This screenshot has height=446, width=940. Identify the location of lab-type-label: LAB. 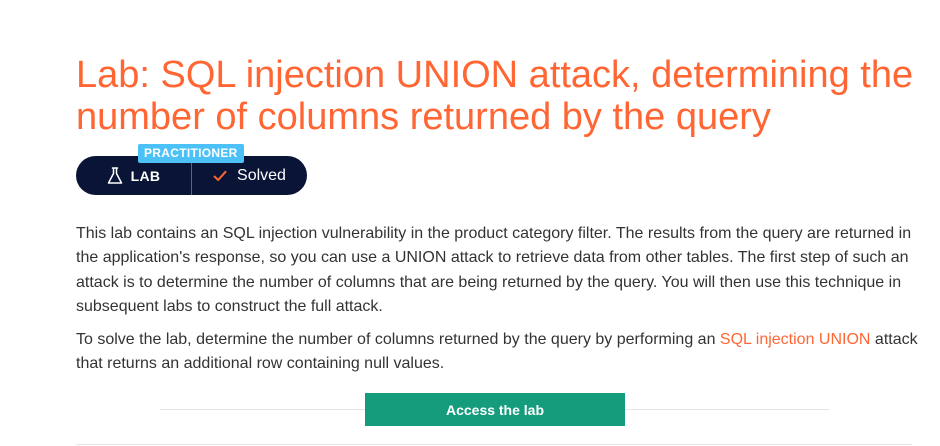
(145, 175).